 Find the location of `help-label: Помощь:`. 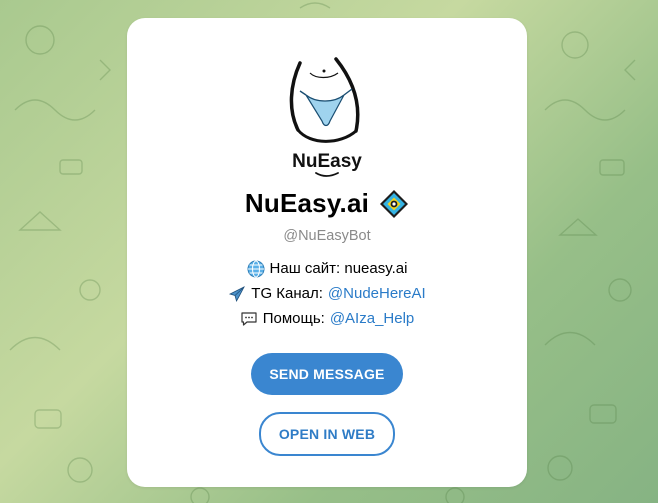

help-label: Помощь: is located at coordinates (293, 318).